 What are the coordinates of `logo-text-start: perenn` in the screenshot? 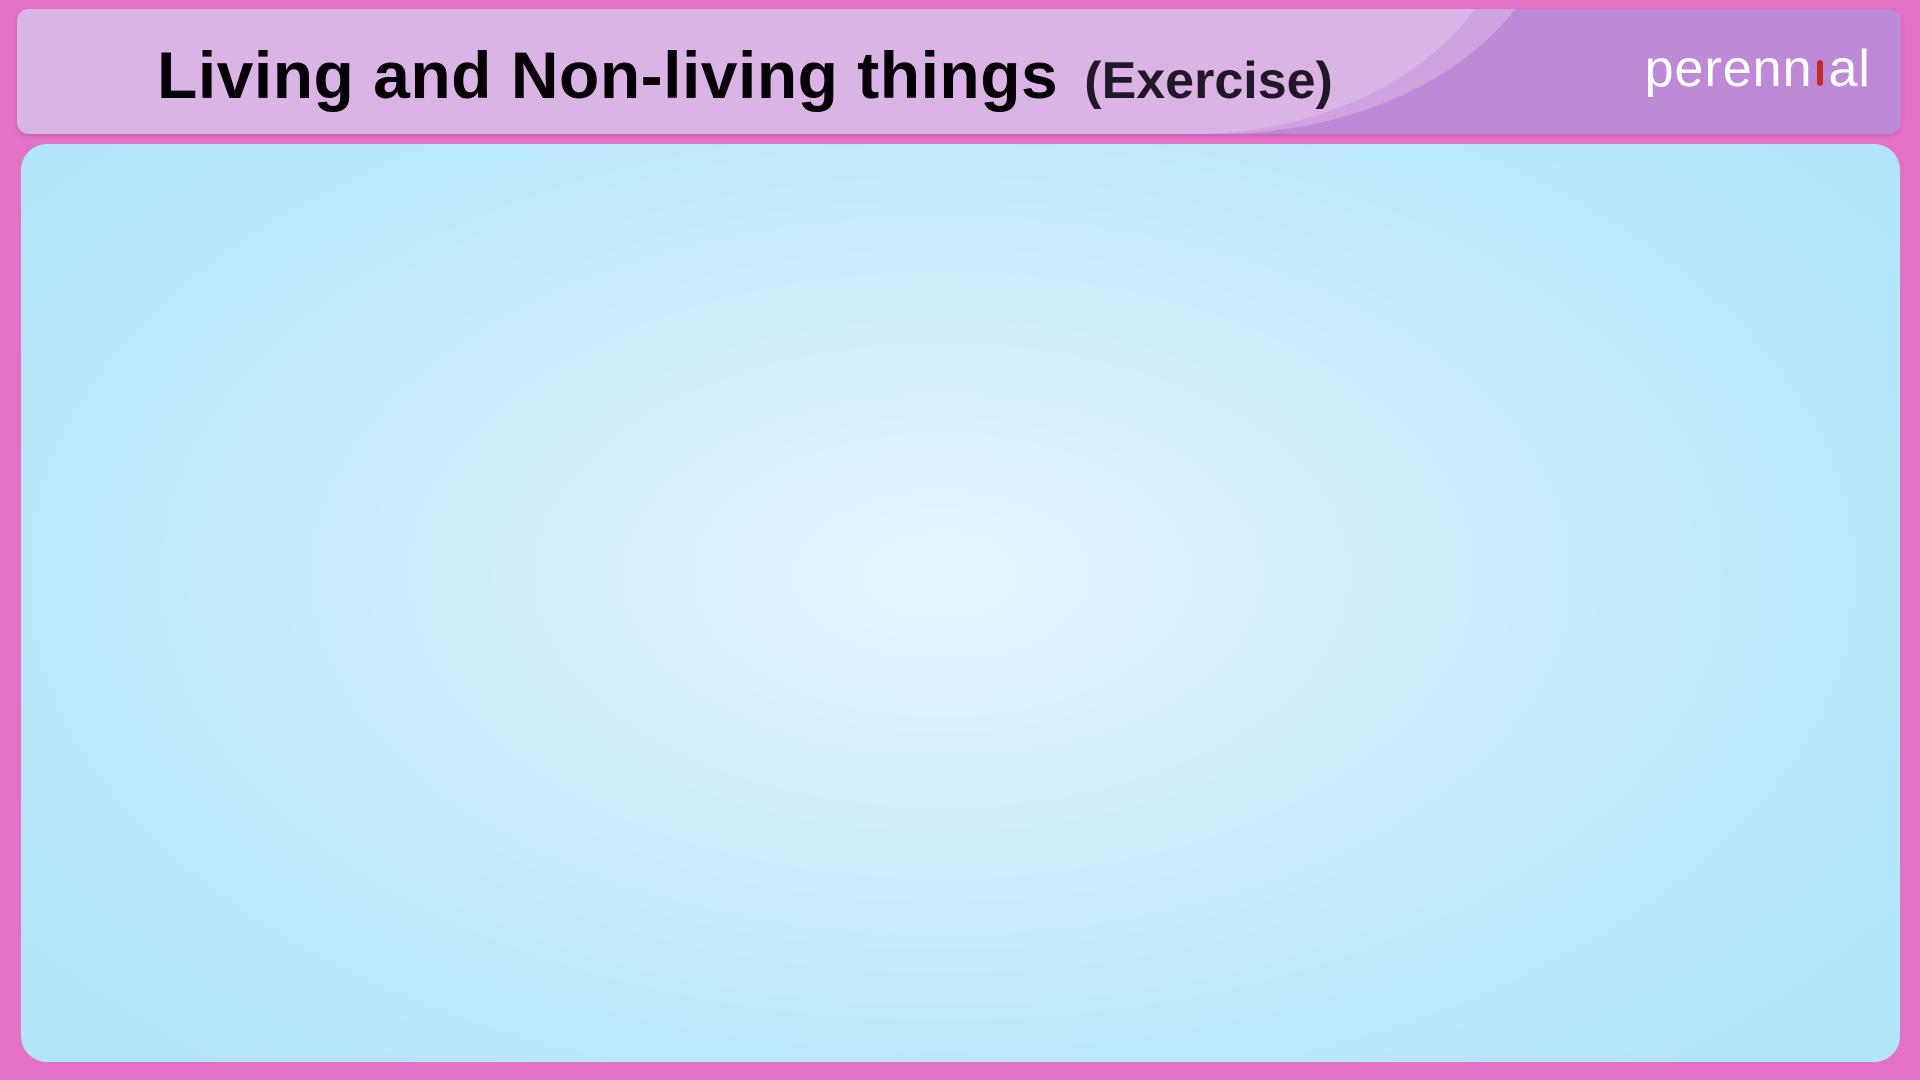 It's located at (1728, 69).